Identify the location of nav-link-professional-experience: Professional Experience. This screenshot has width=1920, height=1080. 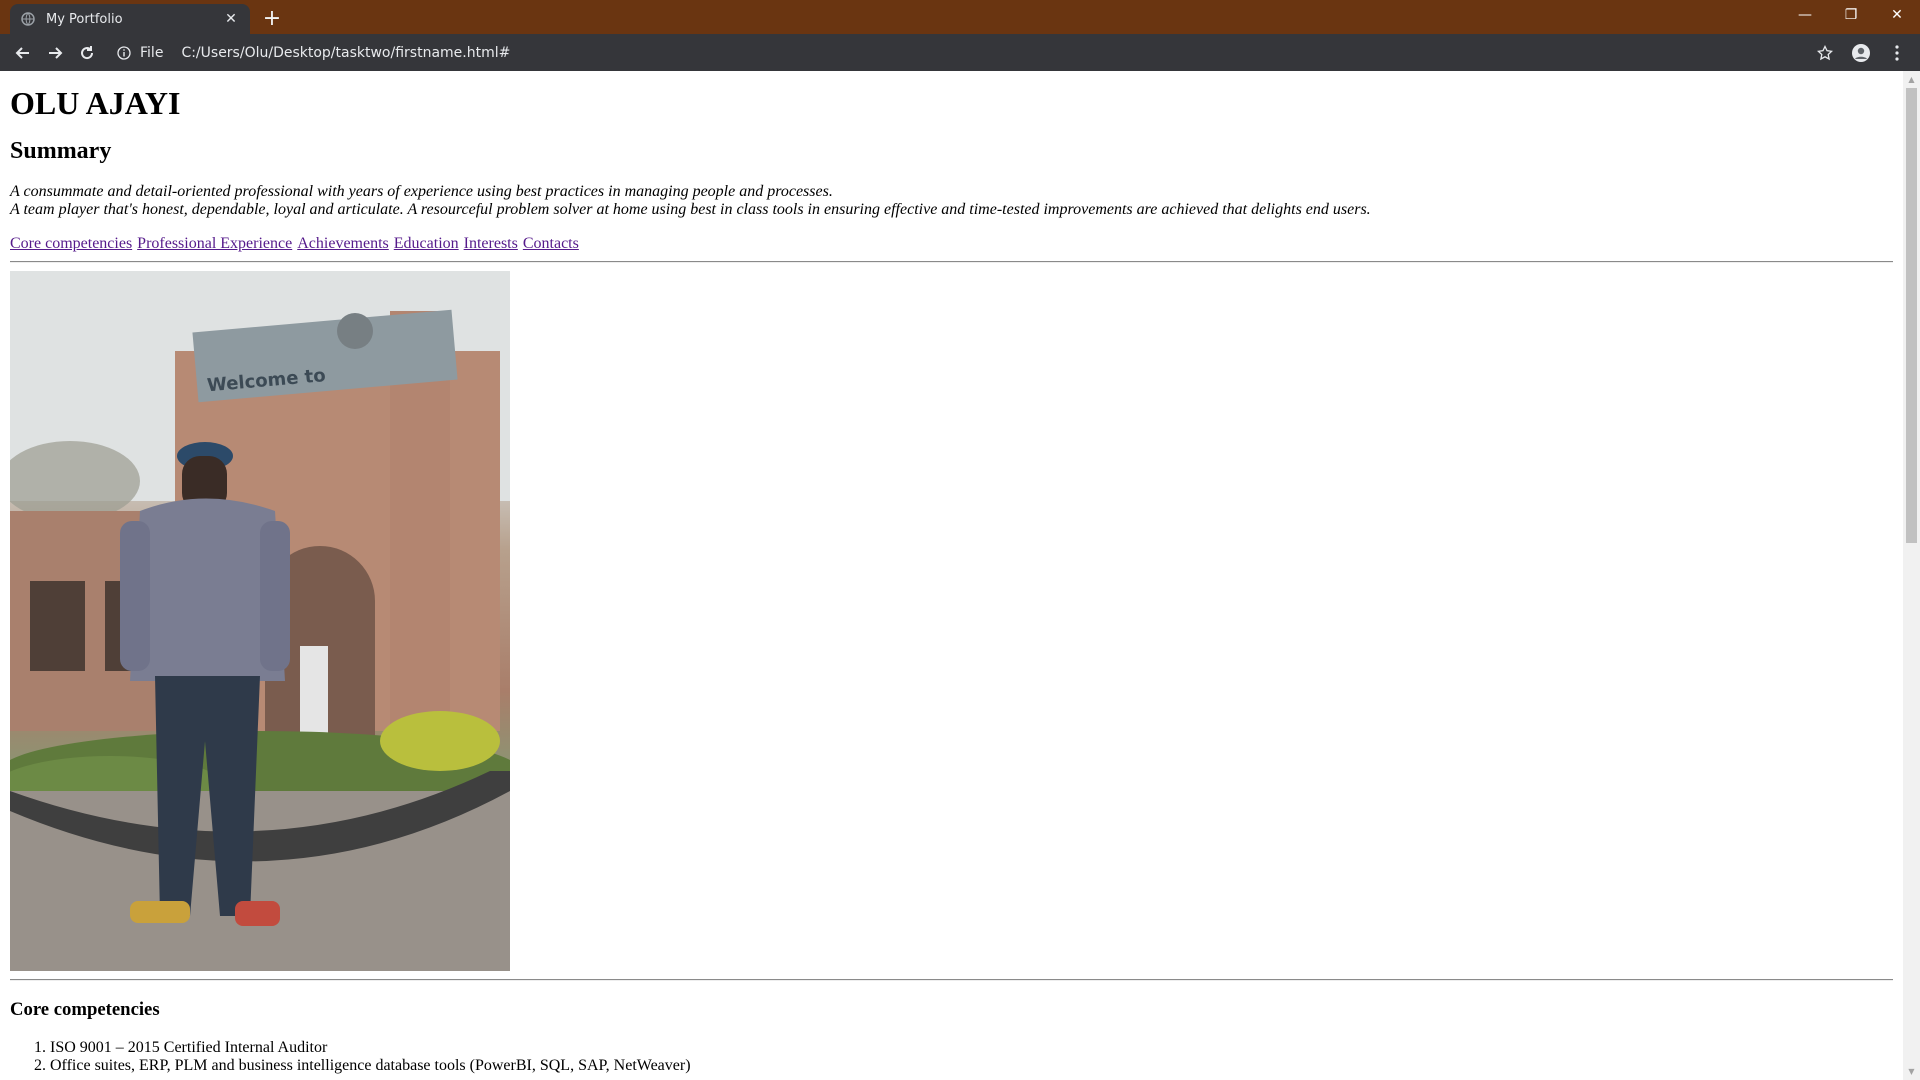
(214, 243).